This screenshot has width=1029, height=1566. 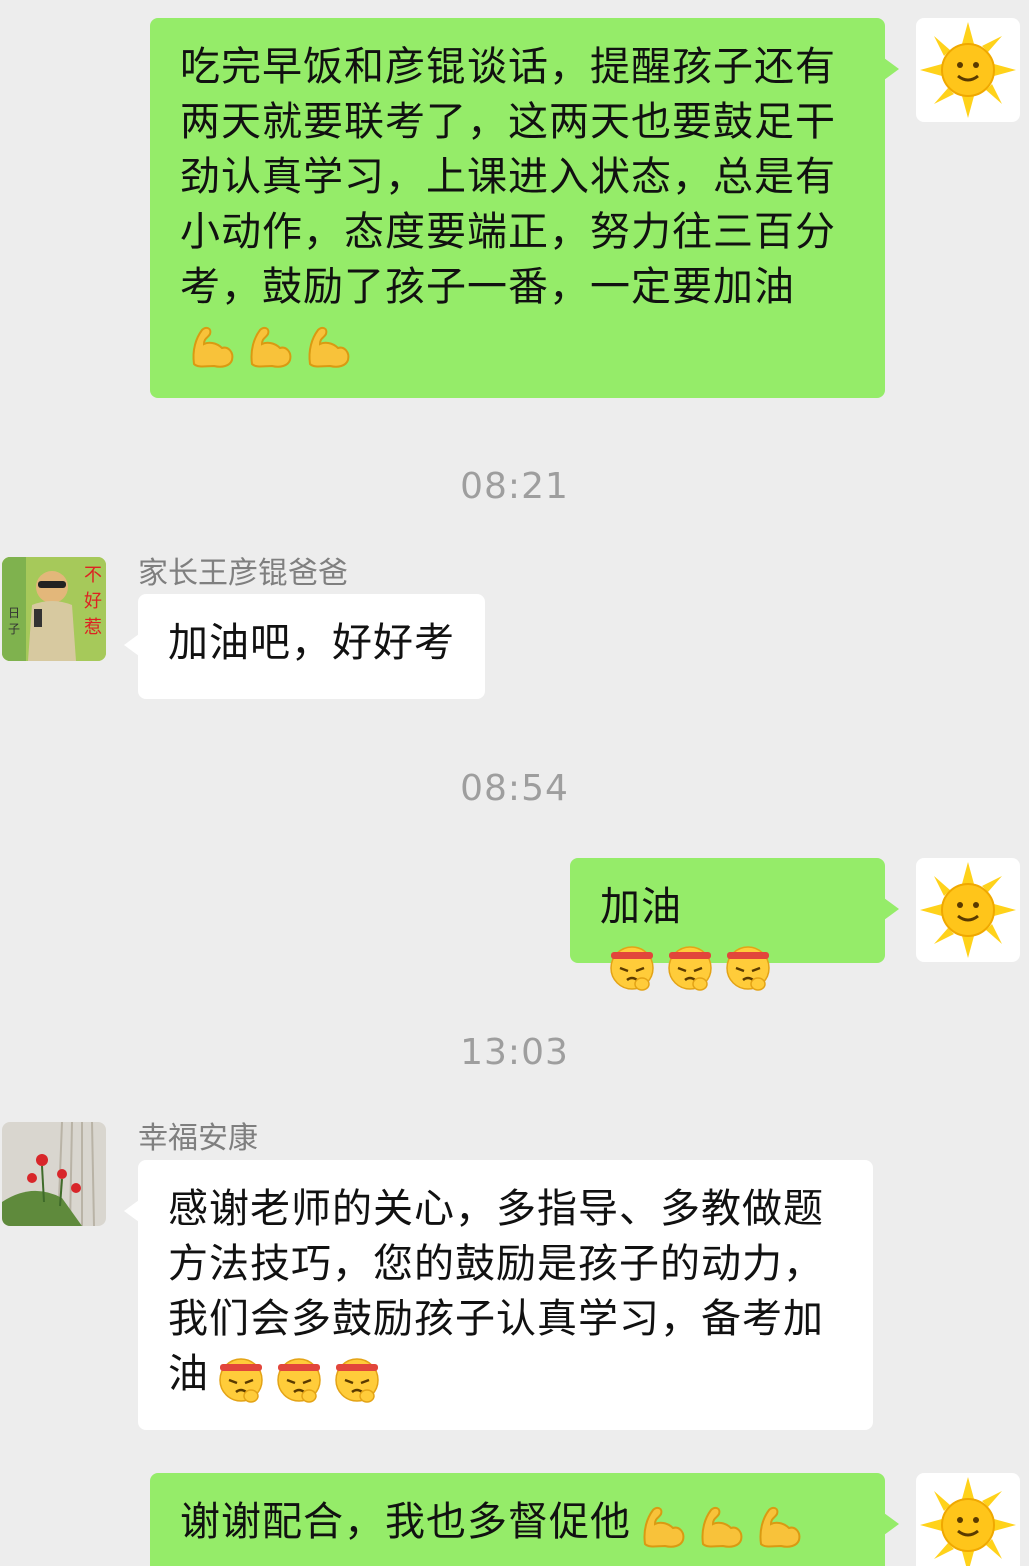 I want to click on sender-name: 家长王彦锟爸爸, so click(x=243, y=573).